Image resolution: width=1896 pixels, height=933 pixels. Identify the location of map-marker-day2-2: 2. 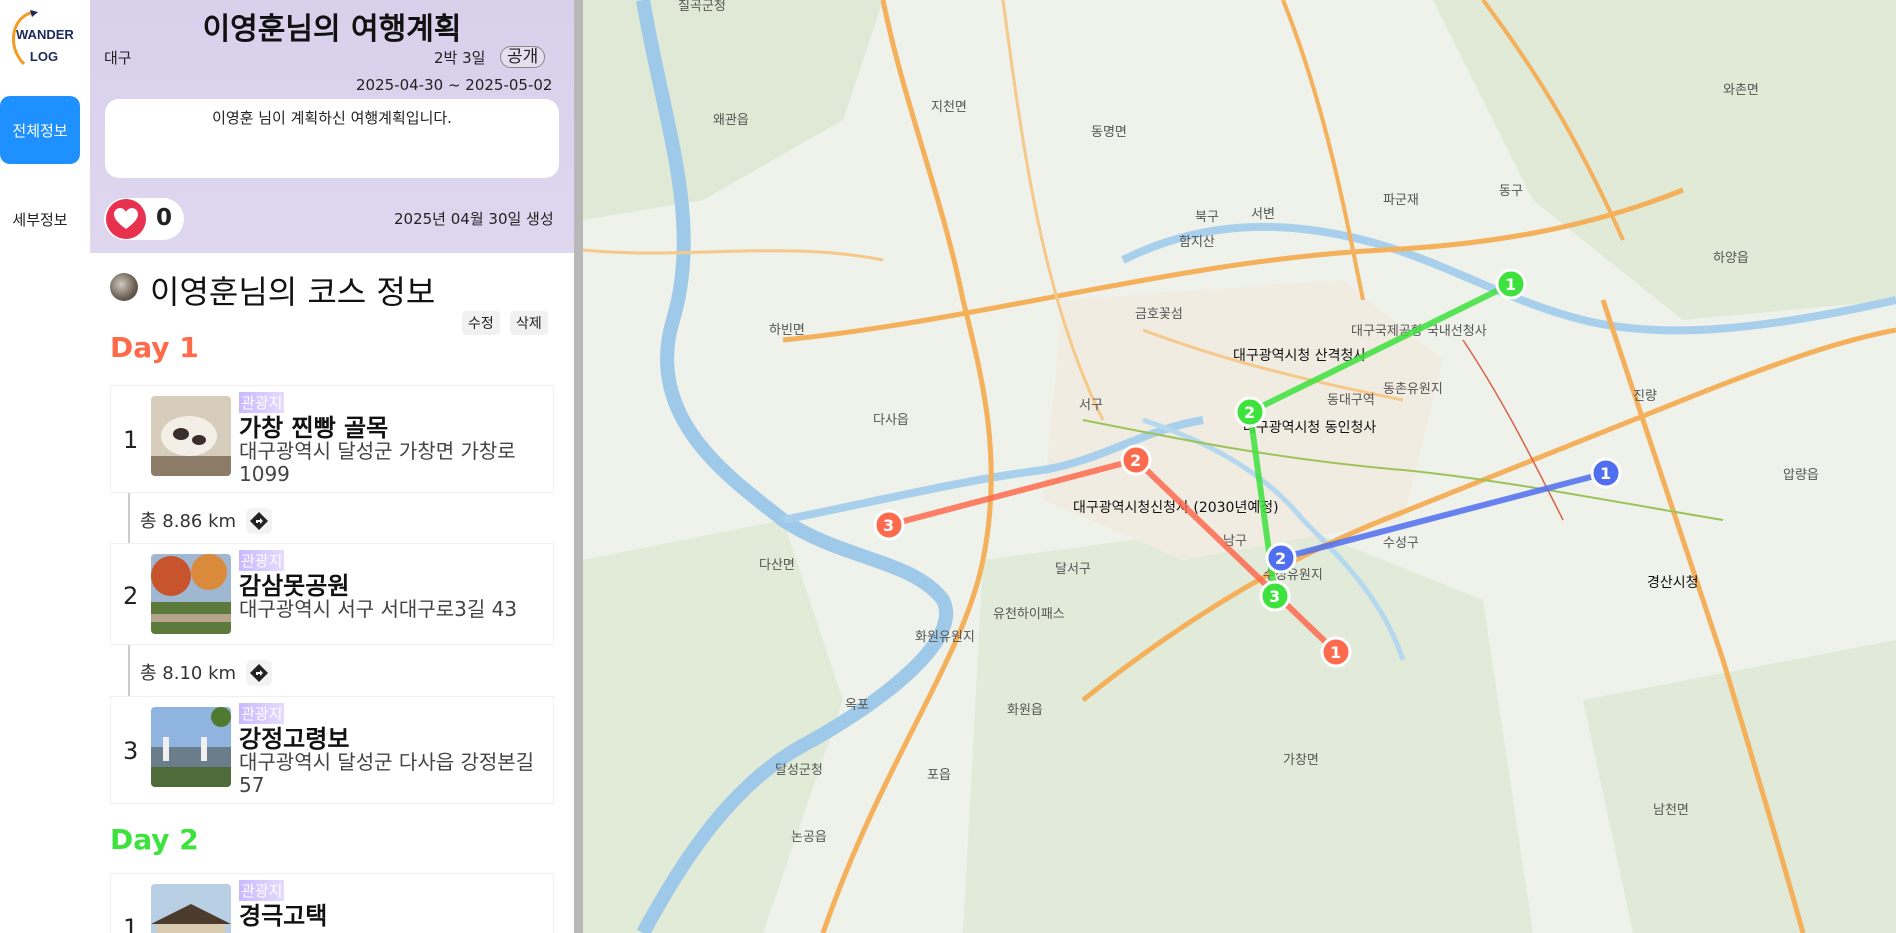
(1250, 412).